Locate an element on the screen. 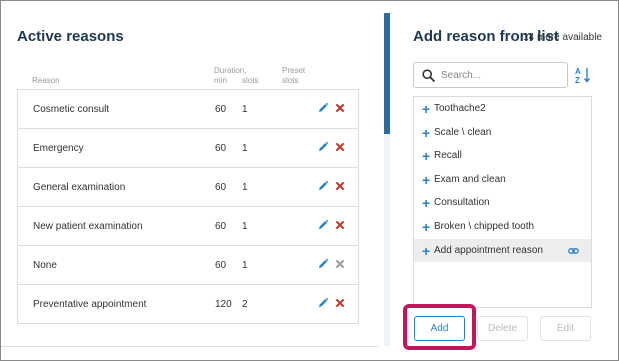 This screenshot has width=619, height=361. divider is located at coordinates (189, 346).